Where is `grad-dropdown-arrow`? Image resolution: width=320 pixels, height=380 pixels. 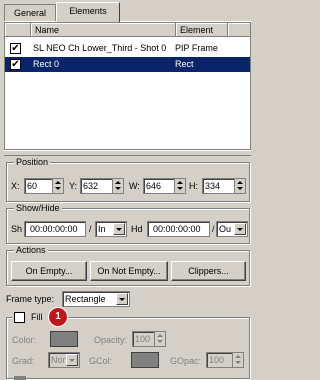 grad-dropdown-arrow is located at coordinates (72, 360).